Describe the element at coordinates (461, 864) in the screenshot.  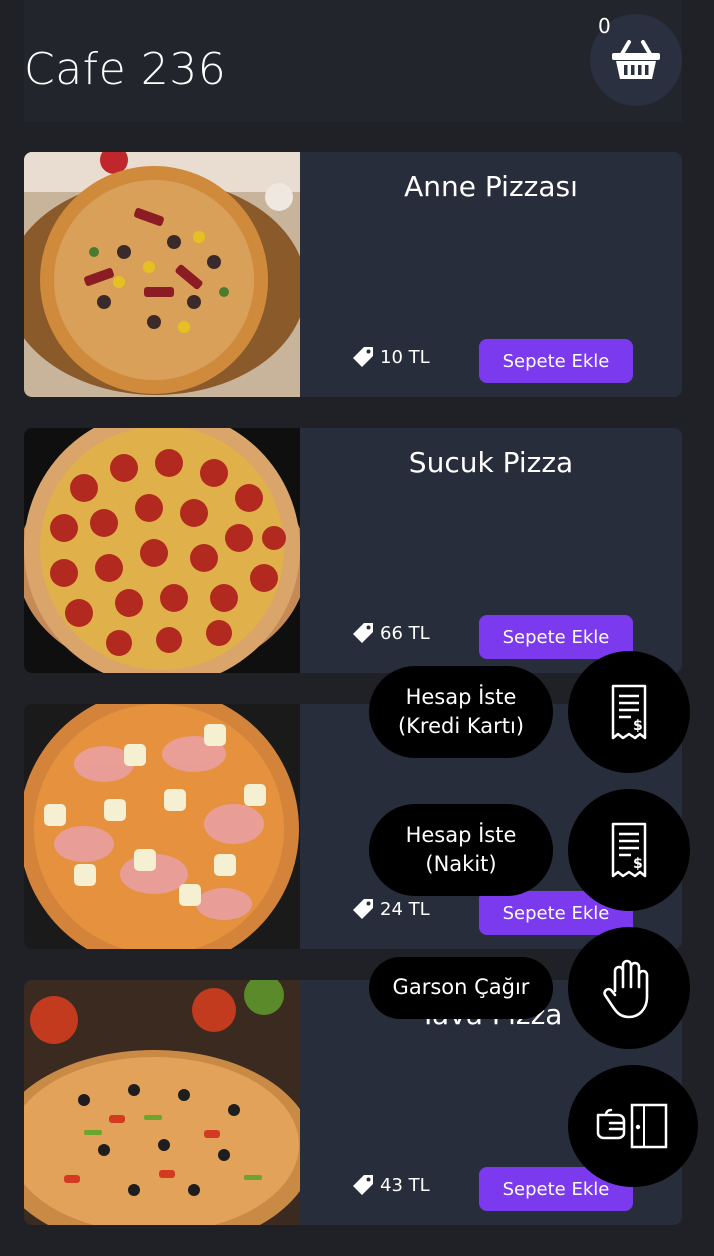
I see `cash-bill-label-line2: (Nakit)` at that location.